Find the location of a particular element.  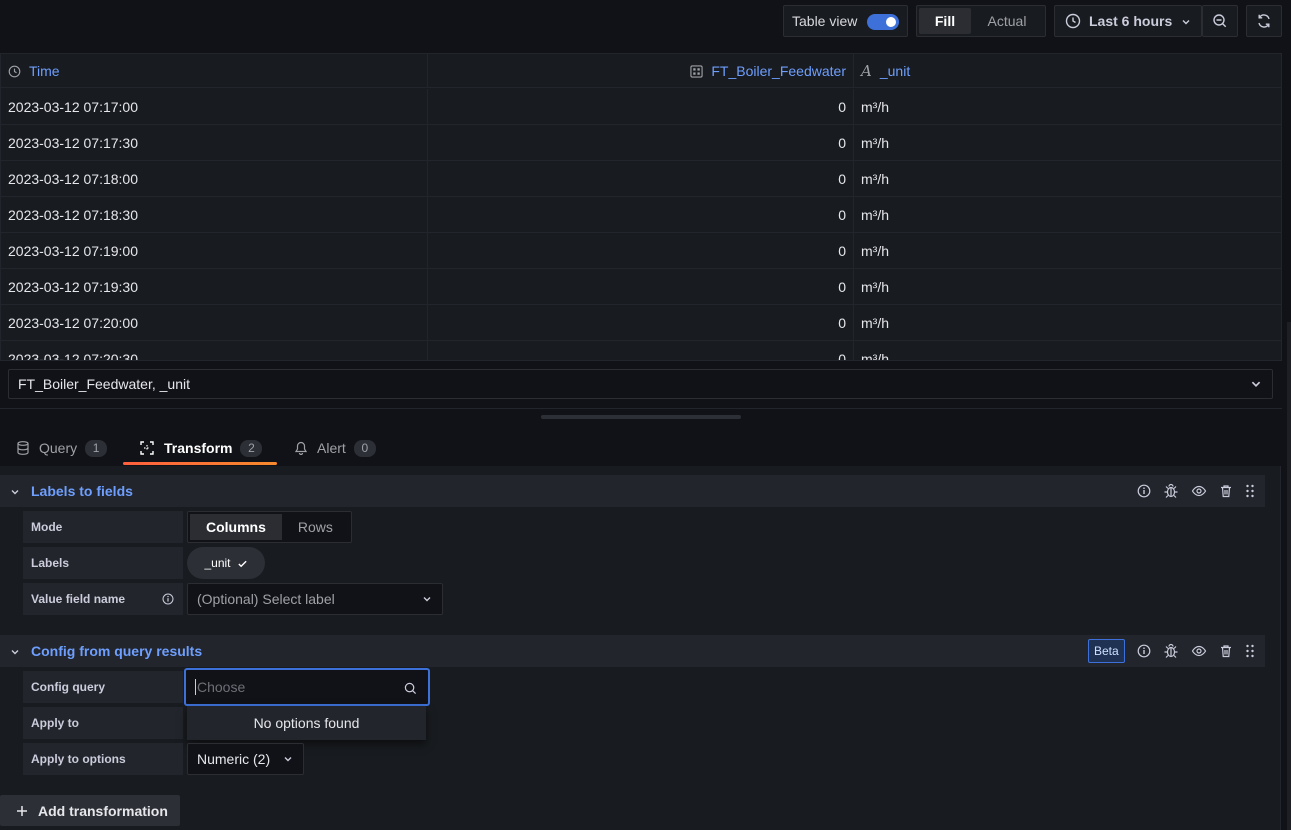

table-row: 2023-03-12 07:20:30 0 m³/h is located at coordinates (641, 351).